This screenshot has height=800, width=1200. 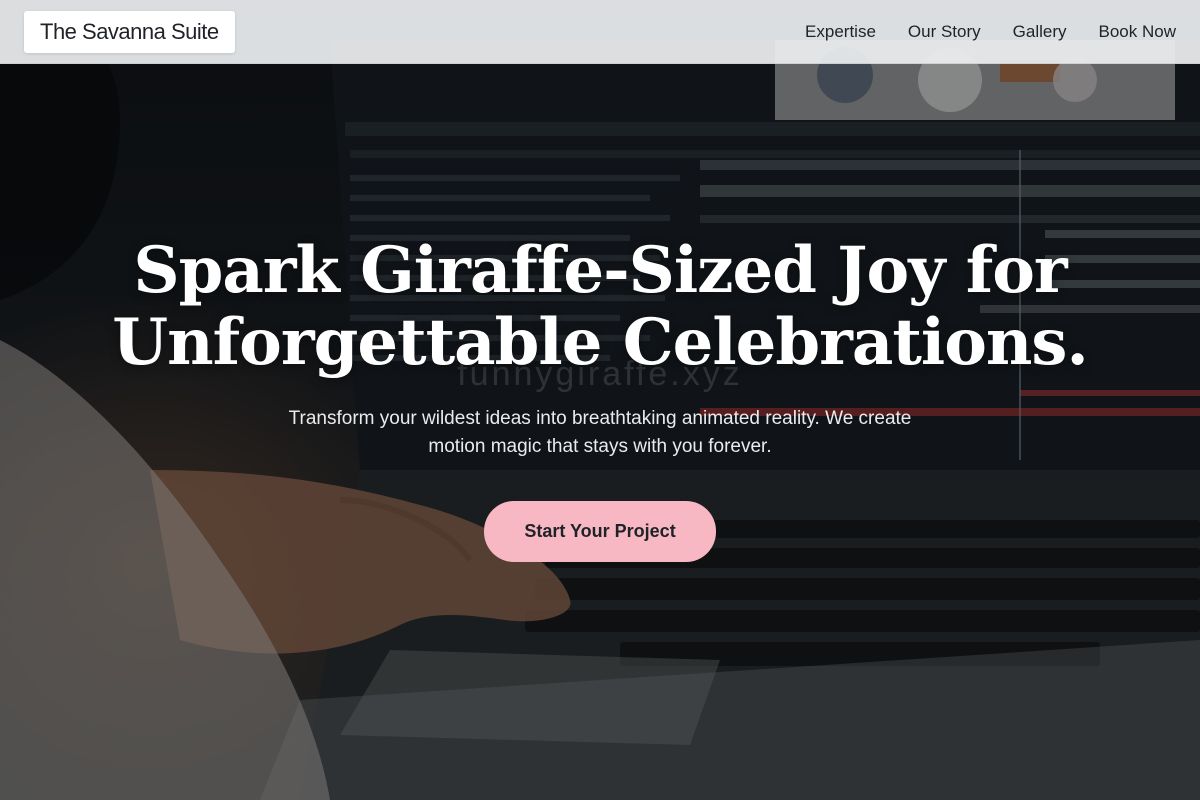 I want to click on nav-item: Book Now, so click(x=1137, y=32).